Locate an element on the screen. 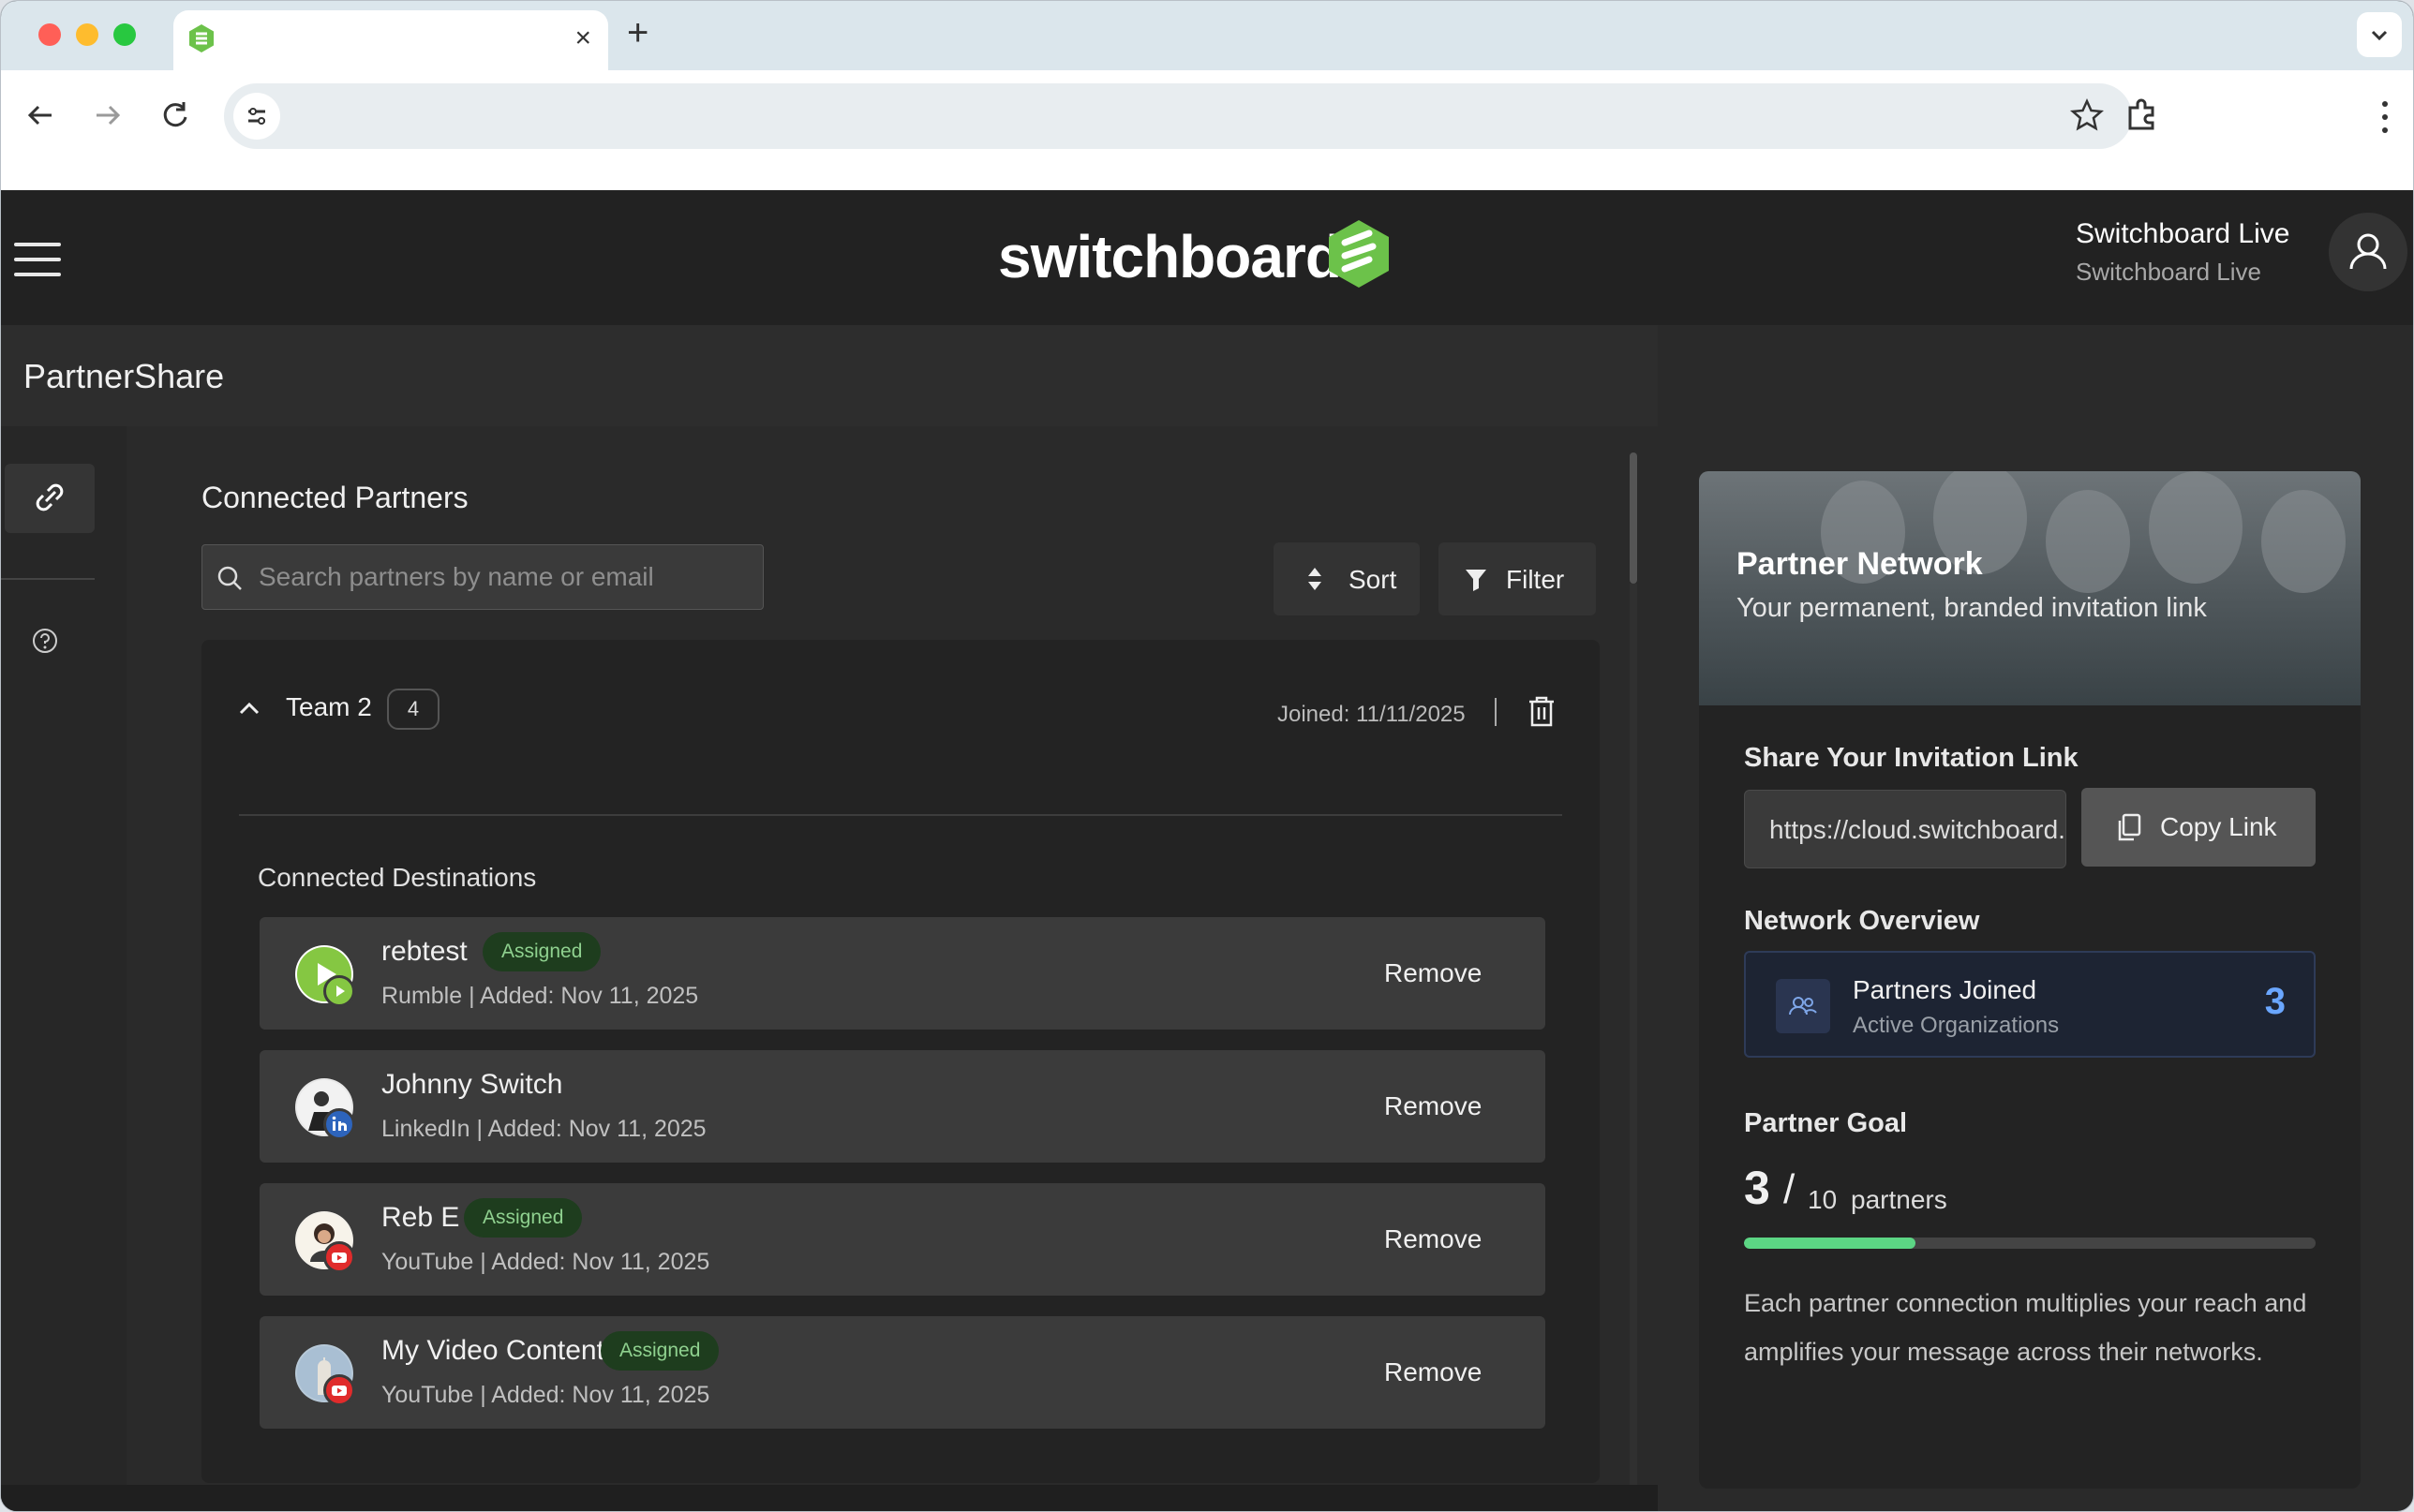 This screenshot has width=2414, height=1512. sort-icon is located at coordinates (1314, 579).